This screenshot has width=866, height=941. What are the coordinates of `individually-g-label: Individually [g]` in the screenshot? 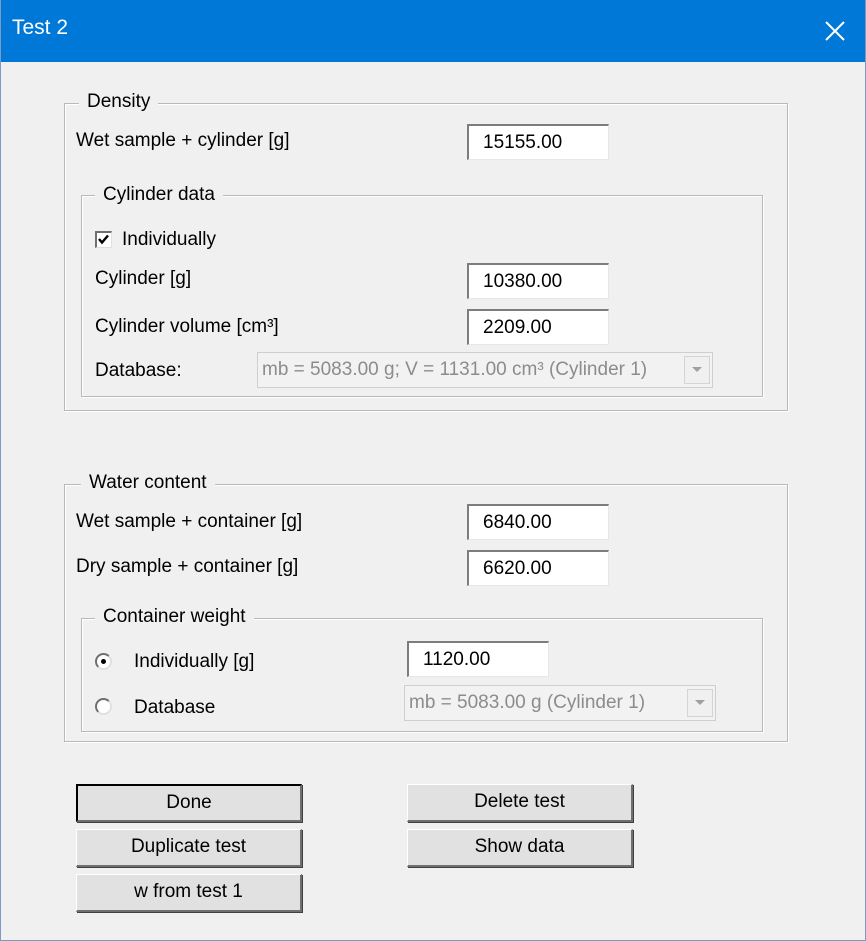 It's located at (194, 661).